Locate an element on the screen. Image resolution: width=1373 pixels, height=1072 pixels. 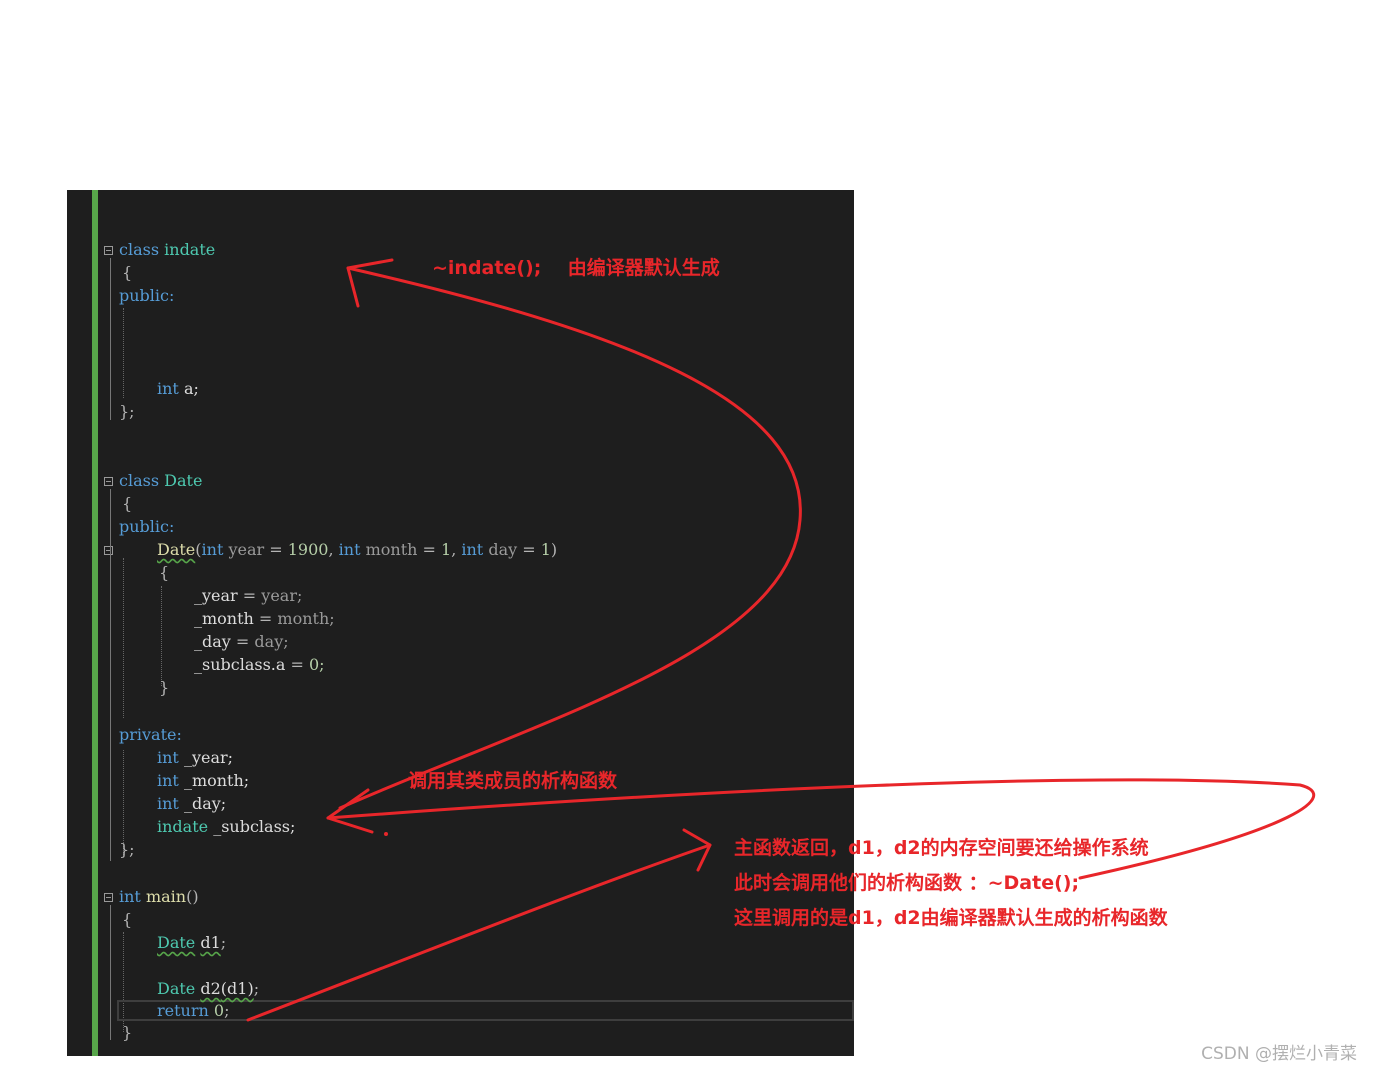
param-ref: year; is located at coordinates (282, 595).